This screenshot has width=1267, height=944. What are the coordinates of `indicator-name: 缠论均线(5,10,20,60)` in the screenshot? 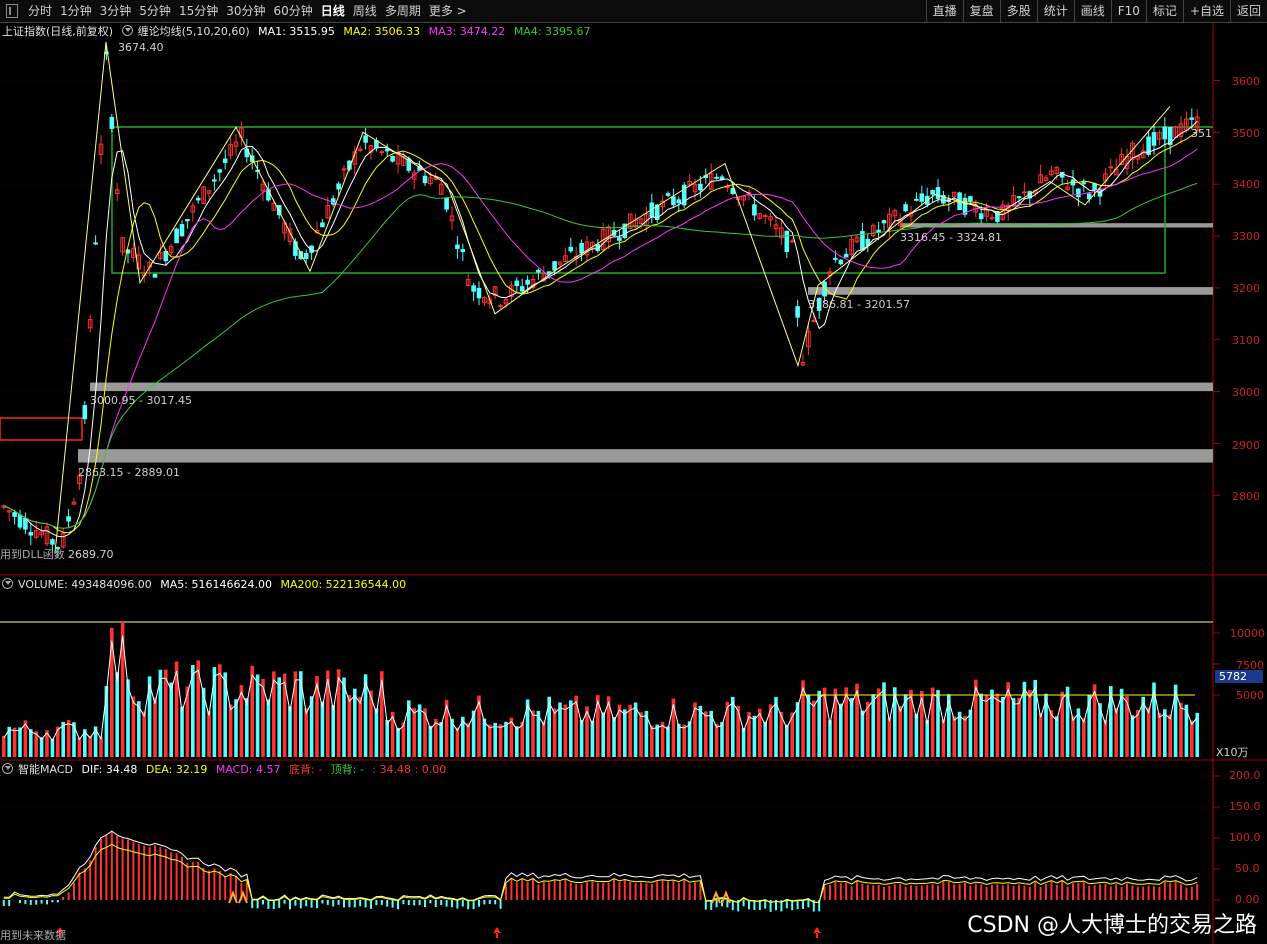 It's located at (194, 31).